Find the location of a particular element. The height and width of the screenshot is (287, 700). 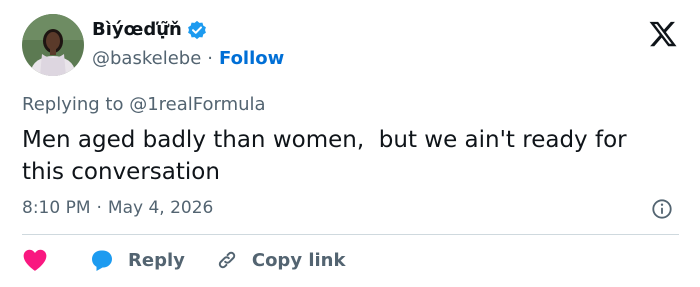

avatar-image is located at coordinates (53, 45).